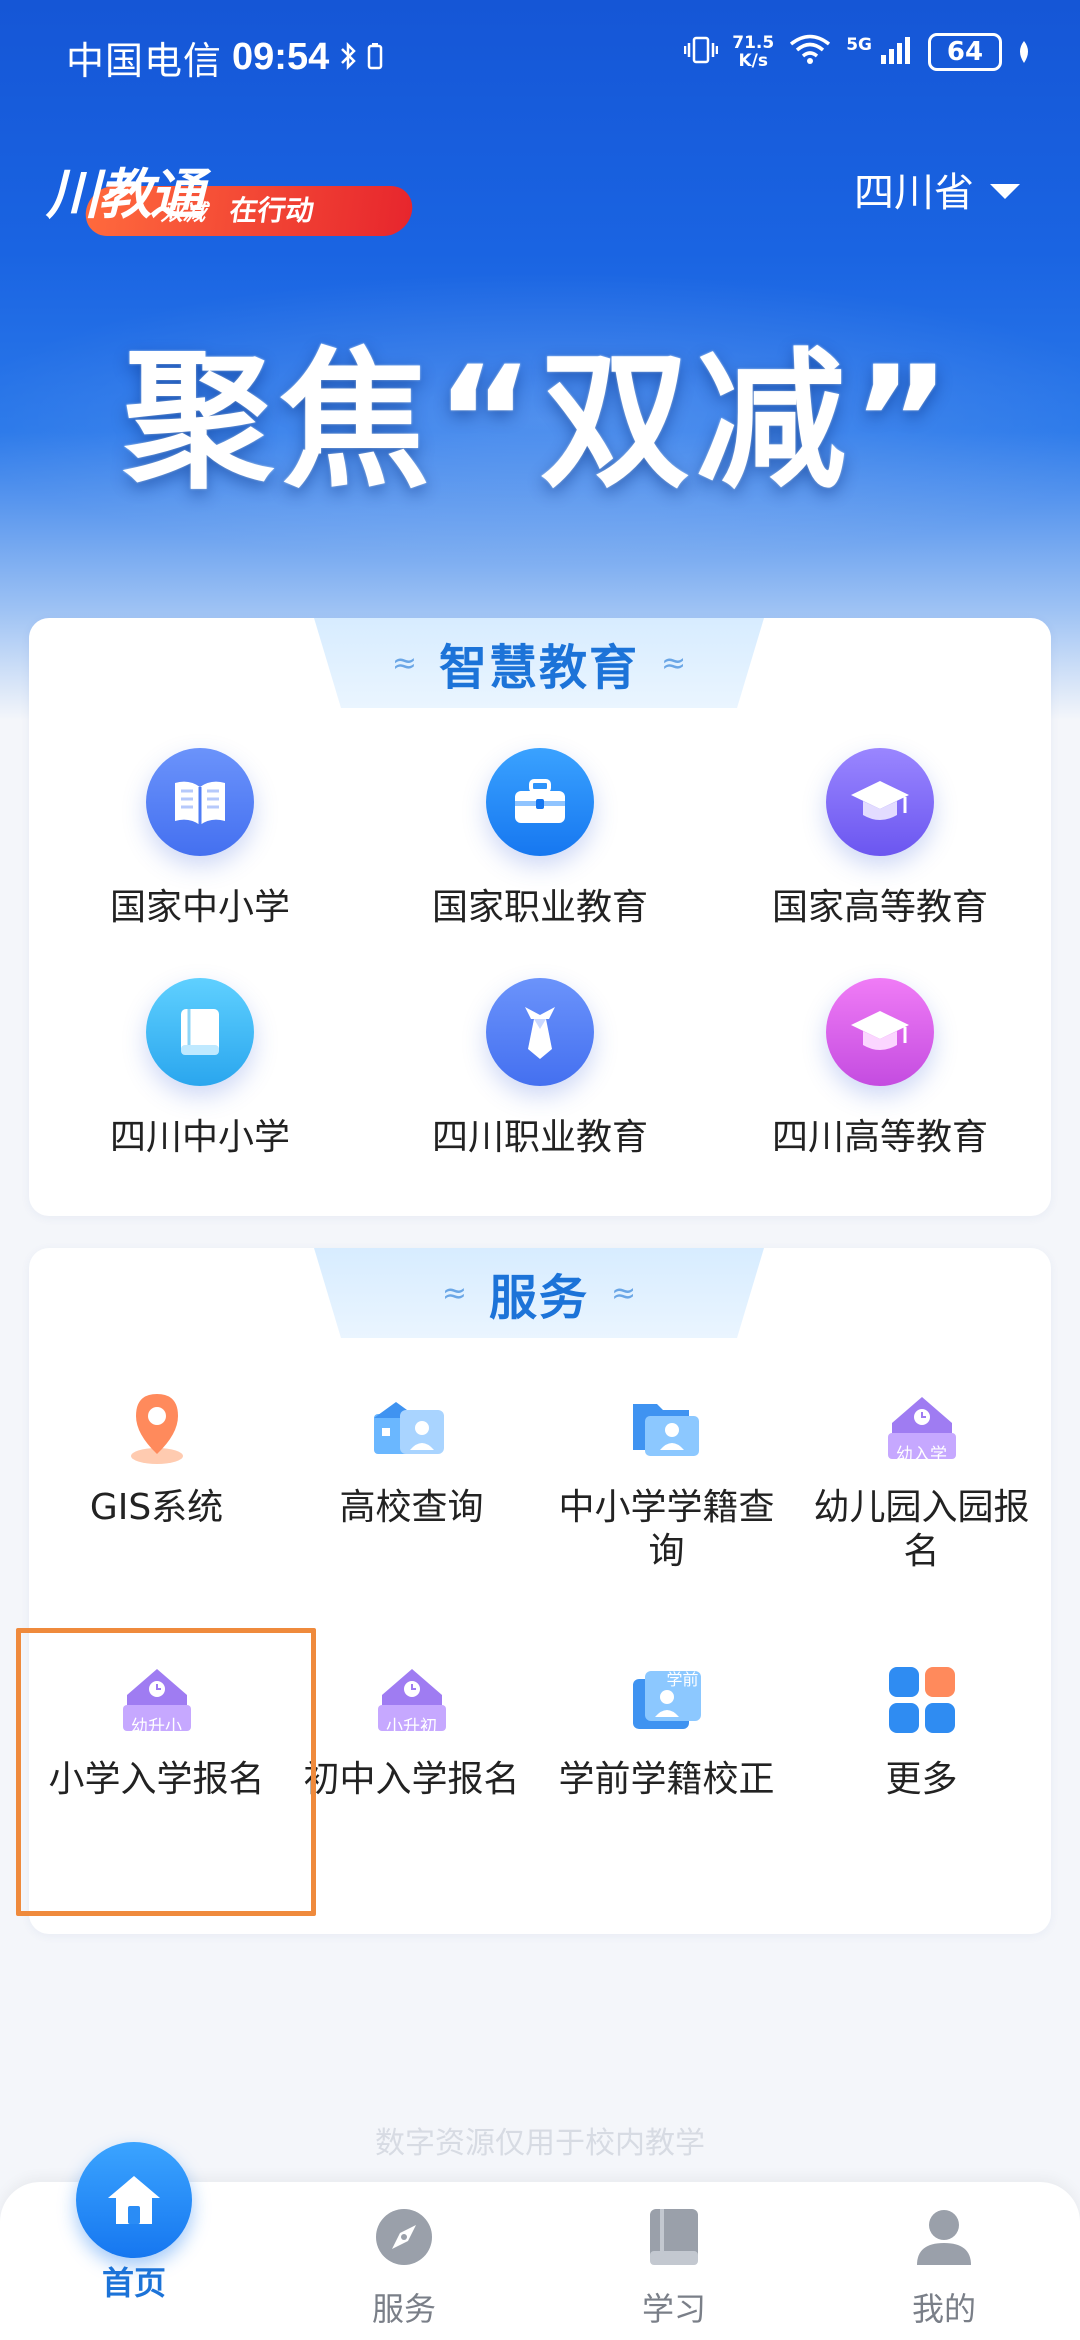 Image resolution: width=1080 pixels, height=2340 pixels. What do you see at coordinates (199, 907) in the screenshot?
I see `edu-item-label: 国家中小学` at bounding box center [199, 907].